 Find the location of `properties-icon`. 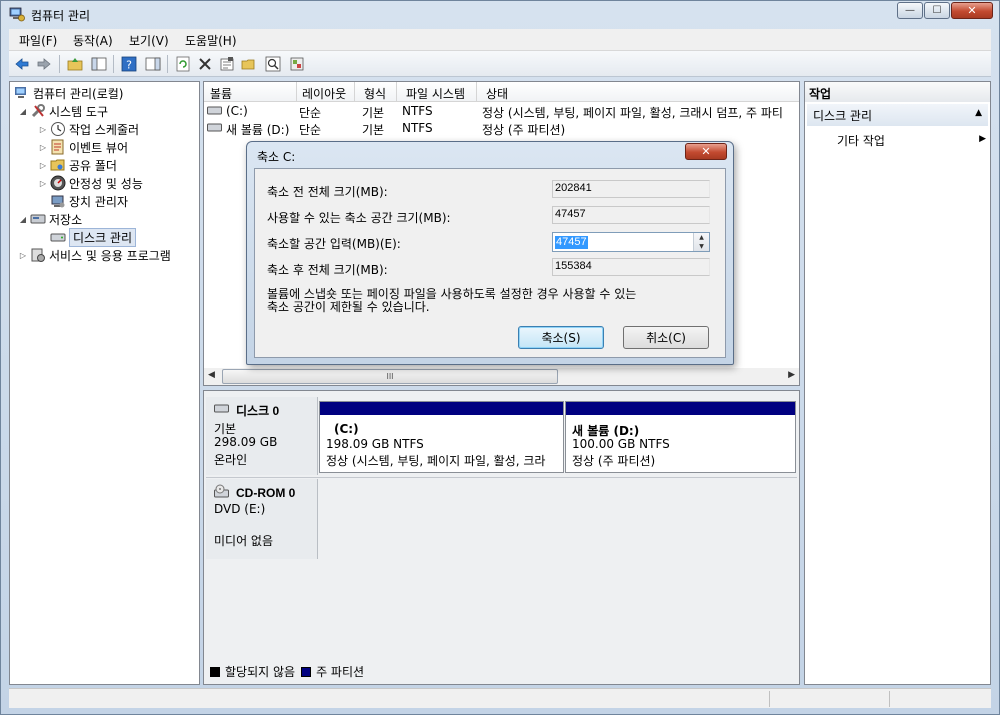

properties-icon is located at coordinates (227, 64).